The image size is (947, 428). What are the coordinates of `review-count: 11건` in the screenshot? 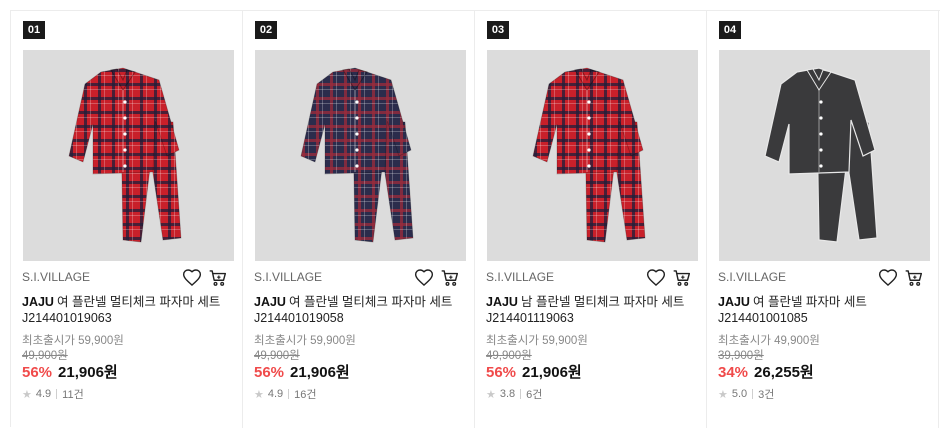 It's located at (73, 395).